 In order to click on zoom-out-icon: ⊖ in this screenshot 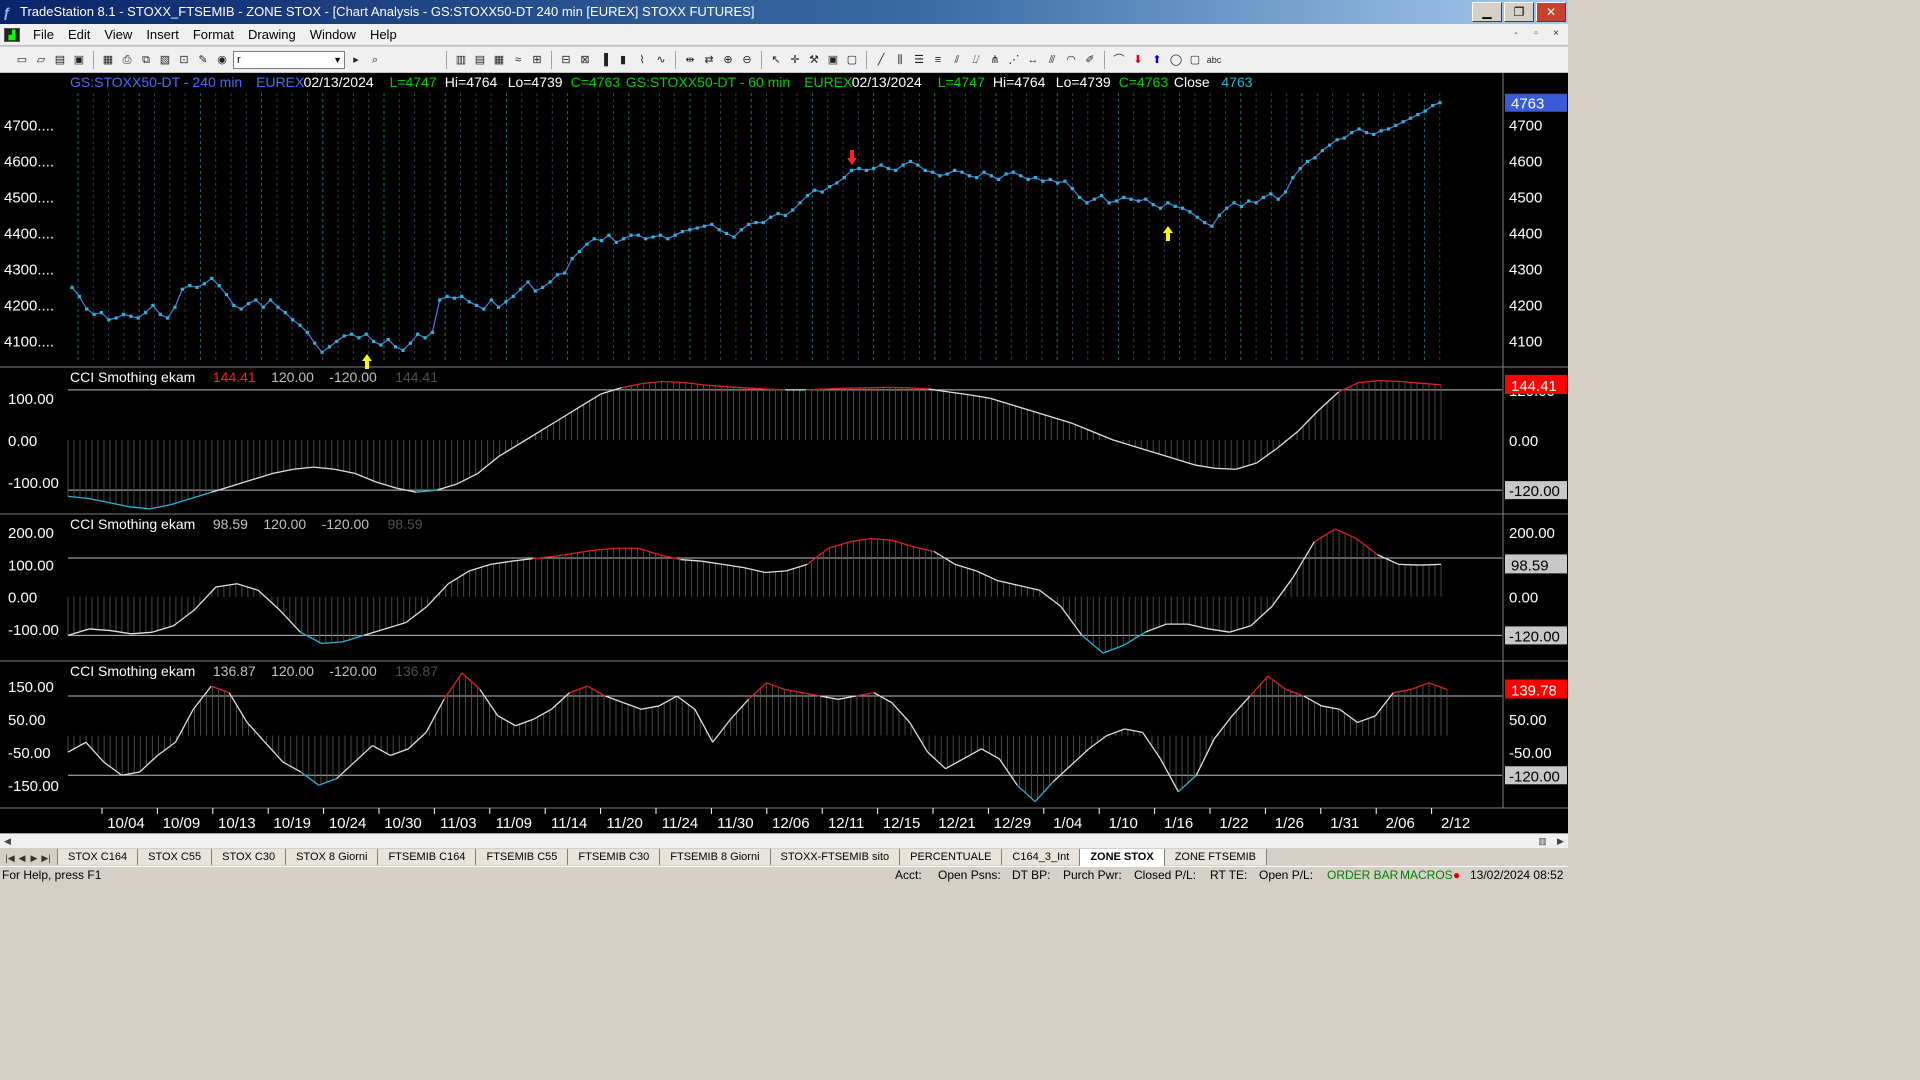, I will do `click(747, 60)`.